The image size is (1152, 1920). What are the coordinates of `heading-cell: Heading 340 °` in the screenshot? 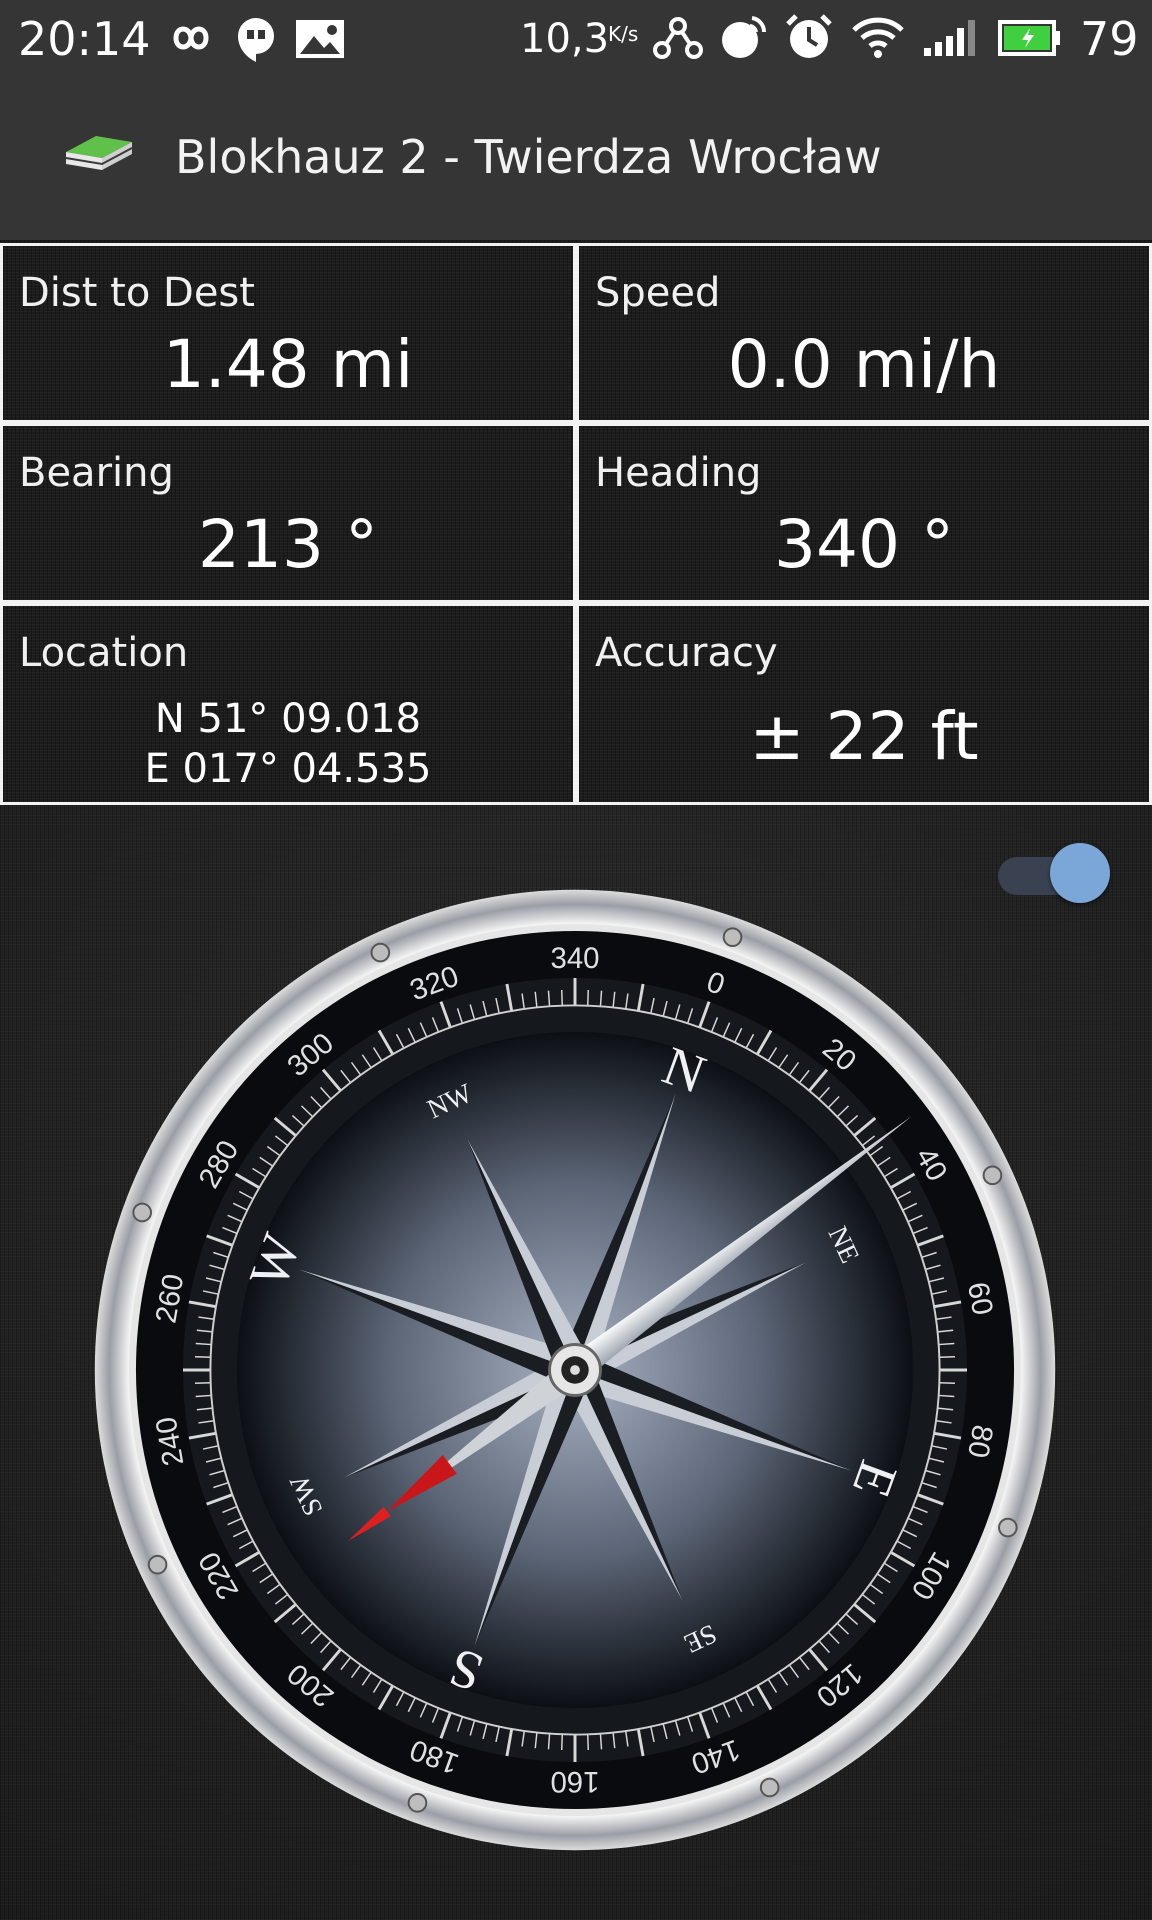 It's located at (864, 513).